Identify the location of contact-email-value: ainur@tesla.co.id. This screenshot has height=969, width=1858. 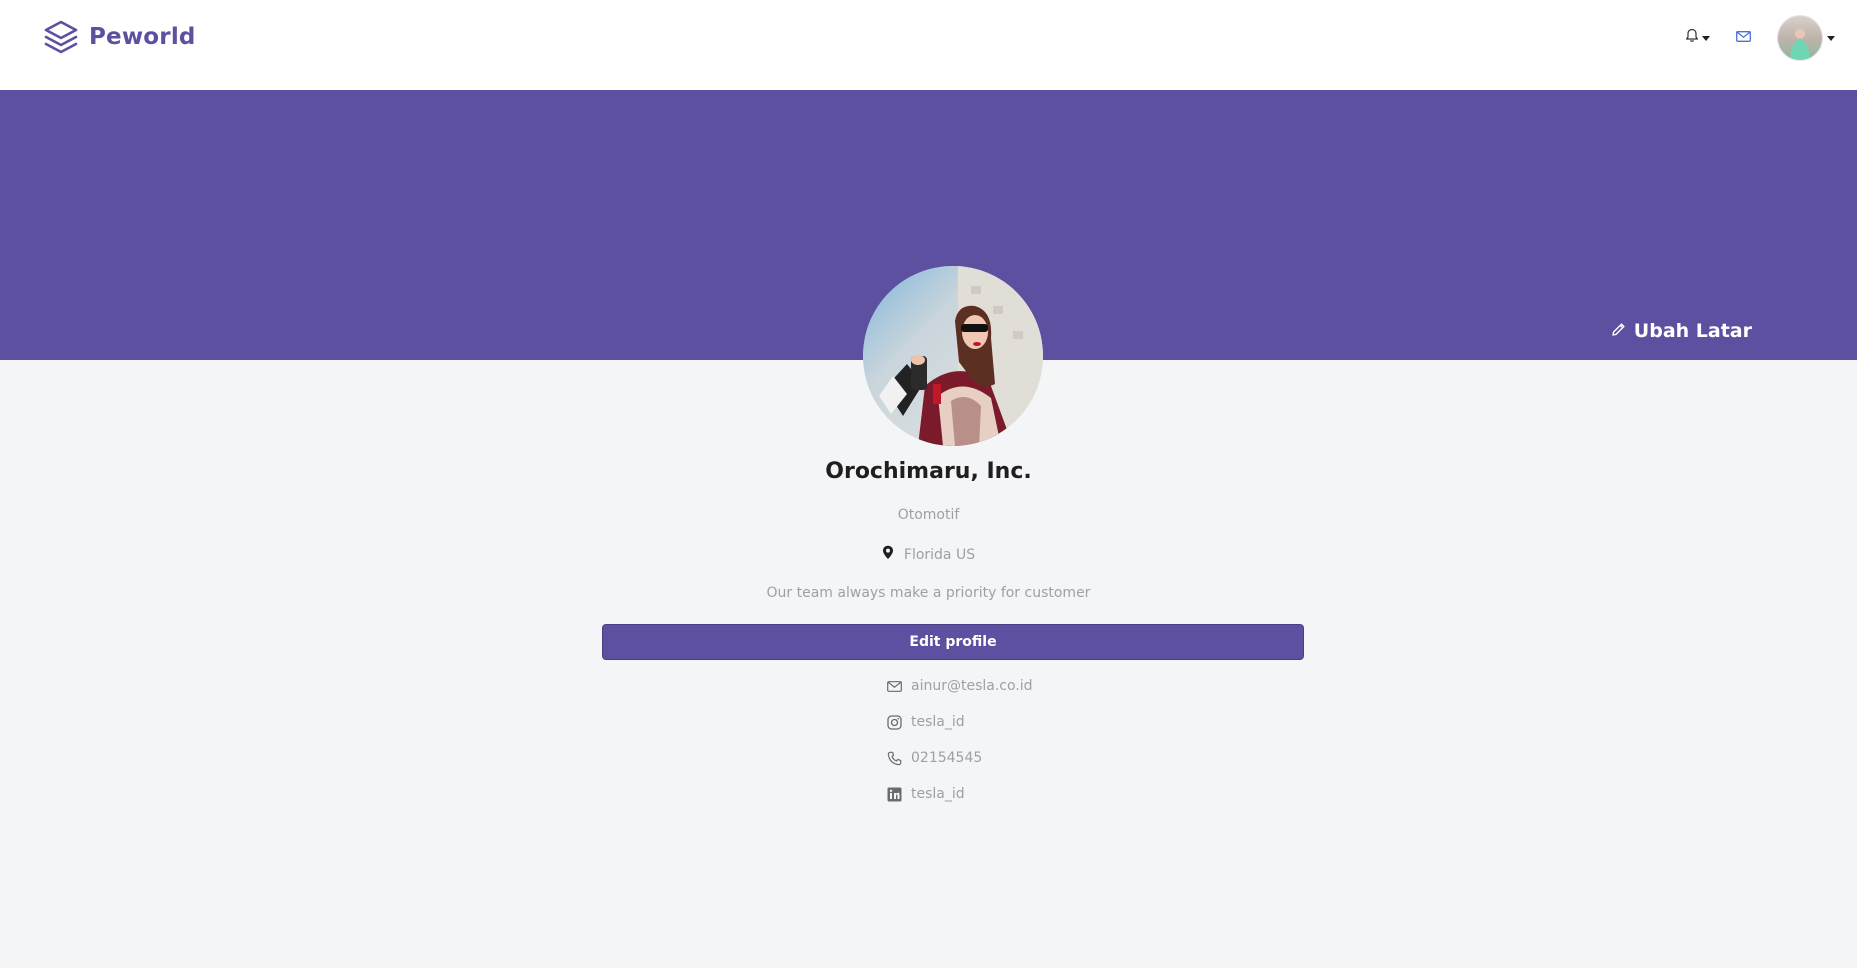
(972, 686).